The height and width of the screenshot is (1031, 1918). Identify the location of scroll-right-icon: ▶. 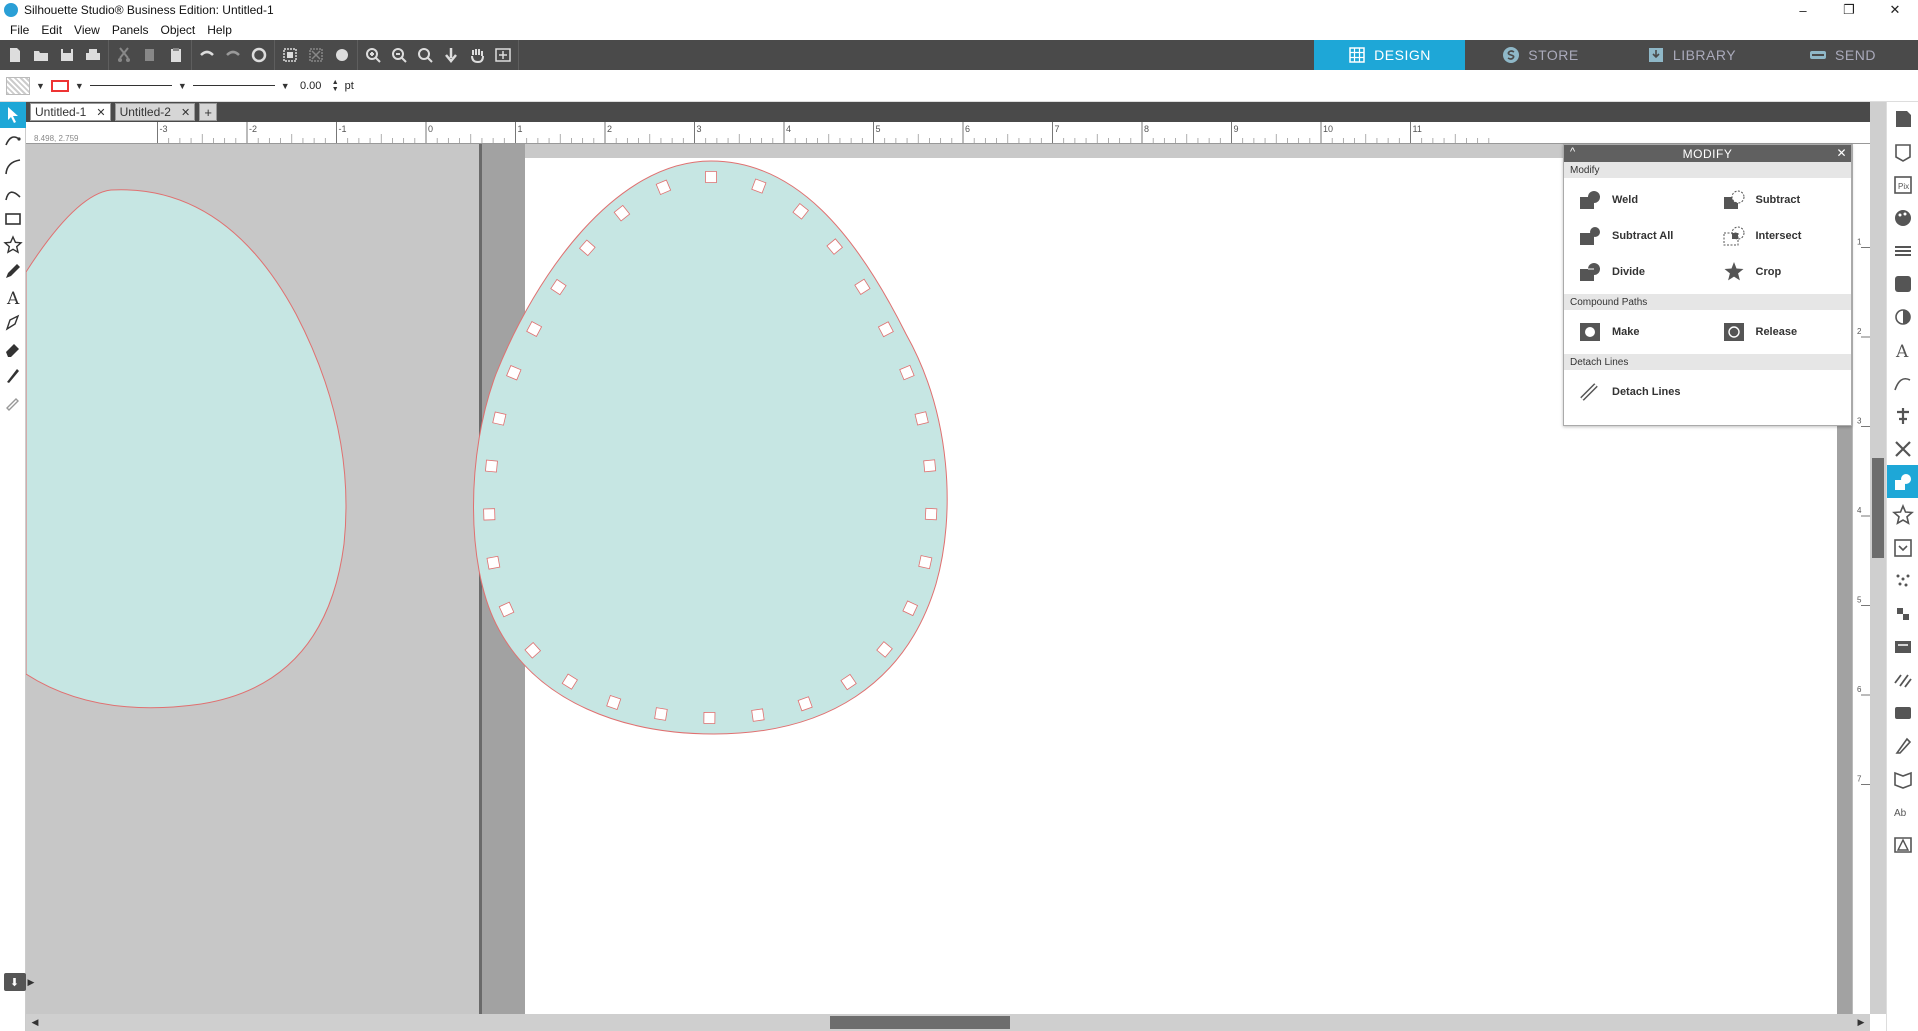
(1861, 1022).